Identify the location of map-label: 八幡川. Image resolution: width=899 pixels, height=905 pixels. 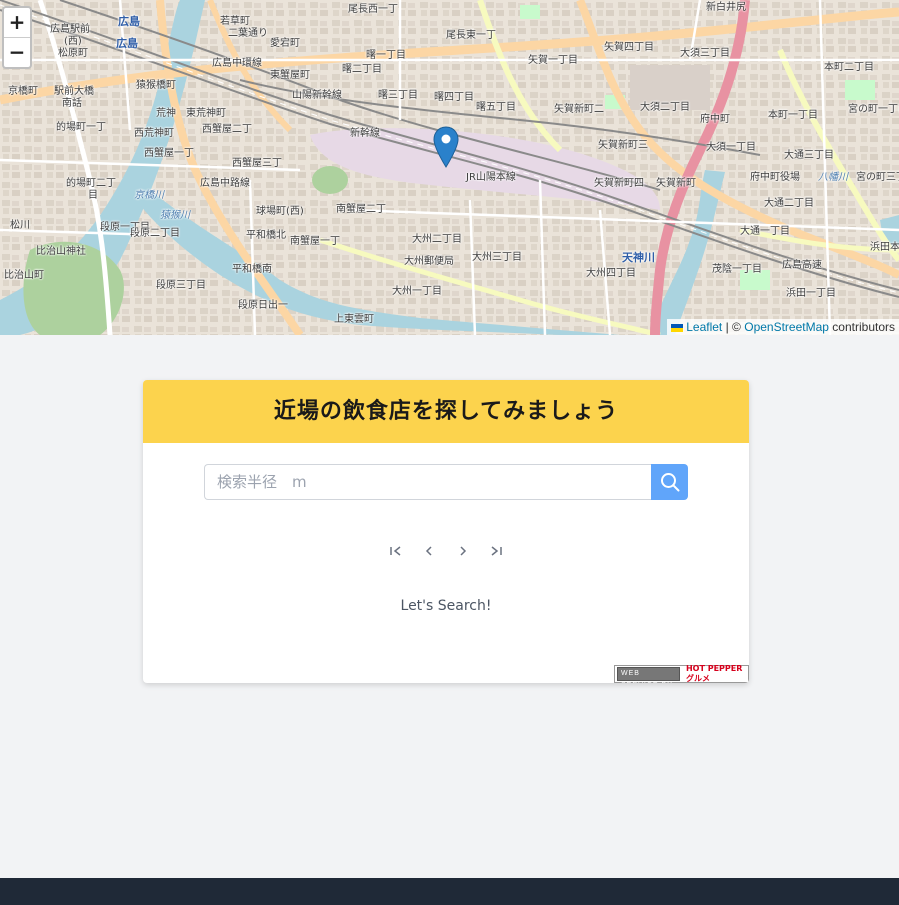
(833, 177).